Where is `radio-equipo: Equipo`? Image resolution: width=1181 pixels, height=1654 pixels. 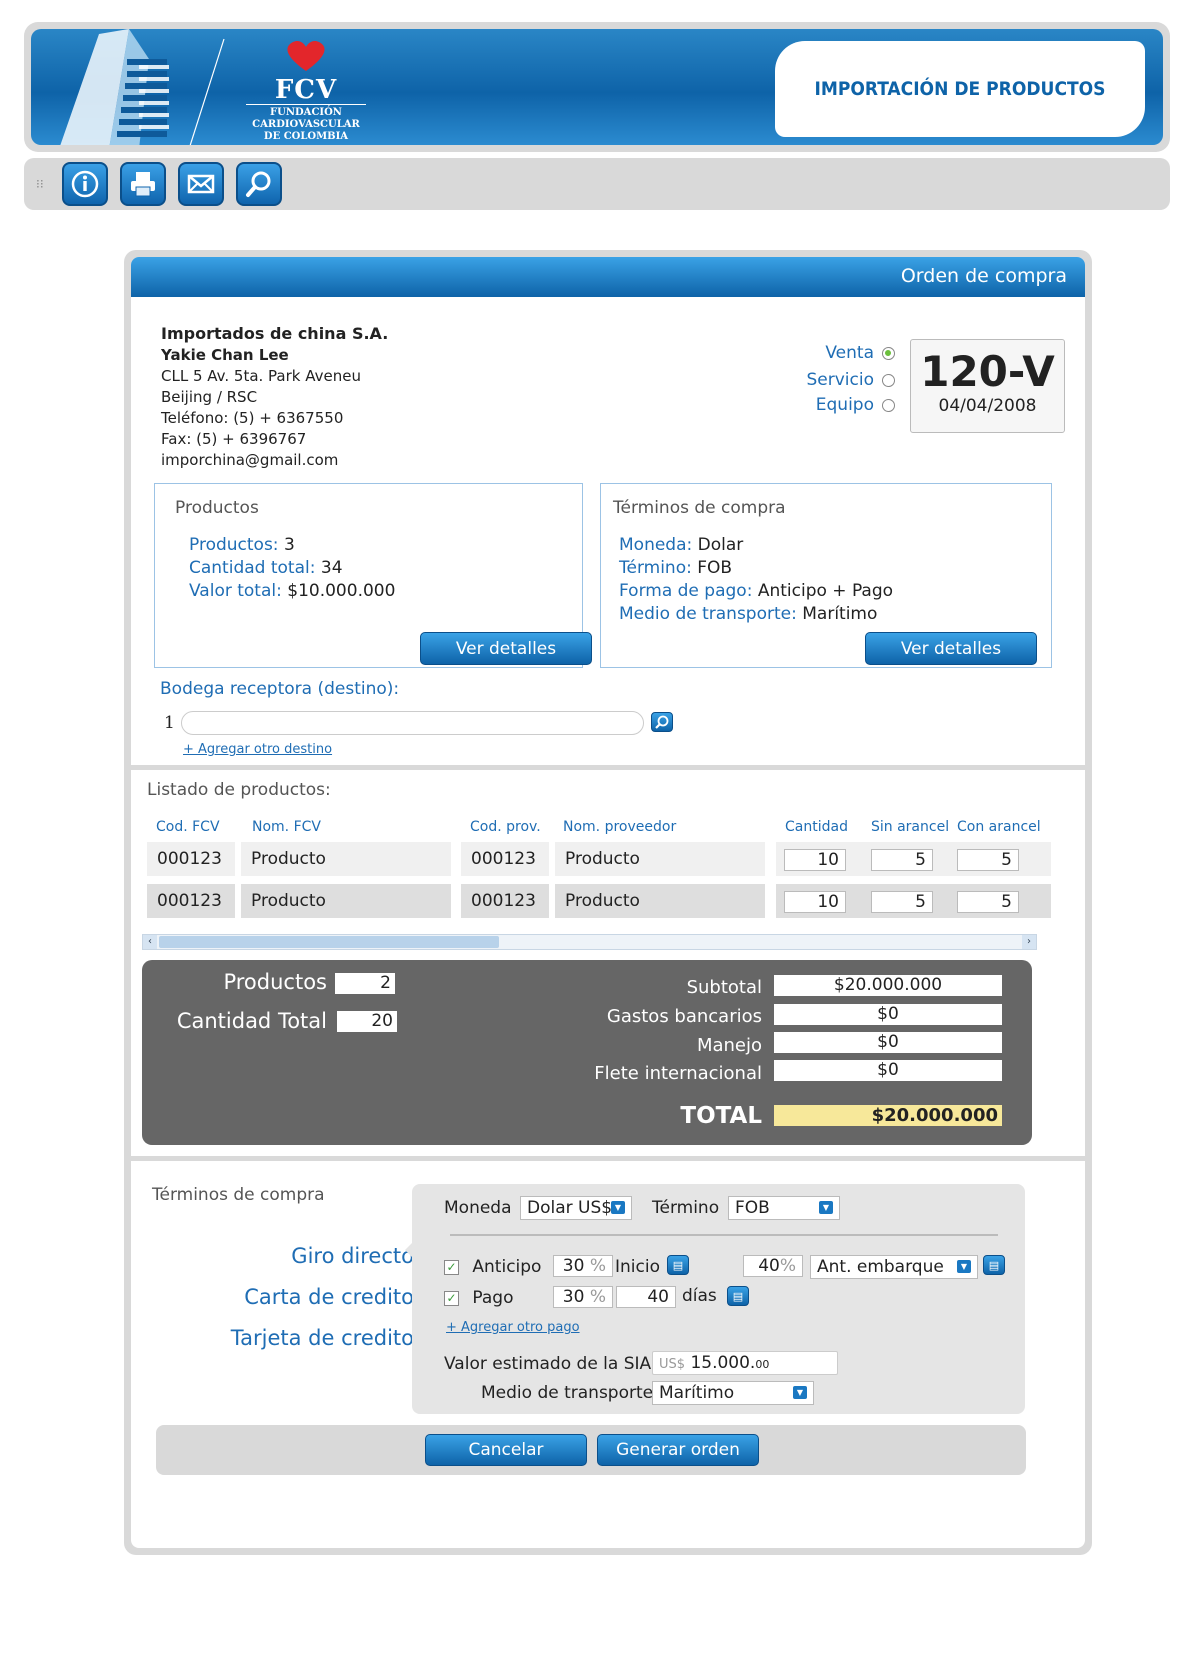
radio-equipo: Equipo is located at coordinates (851, 405).